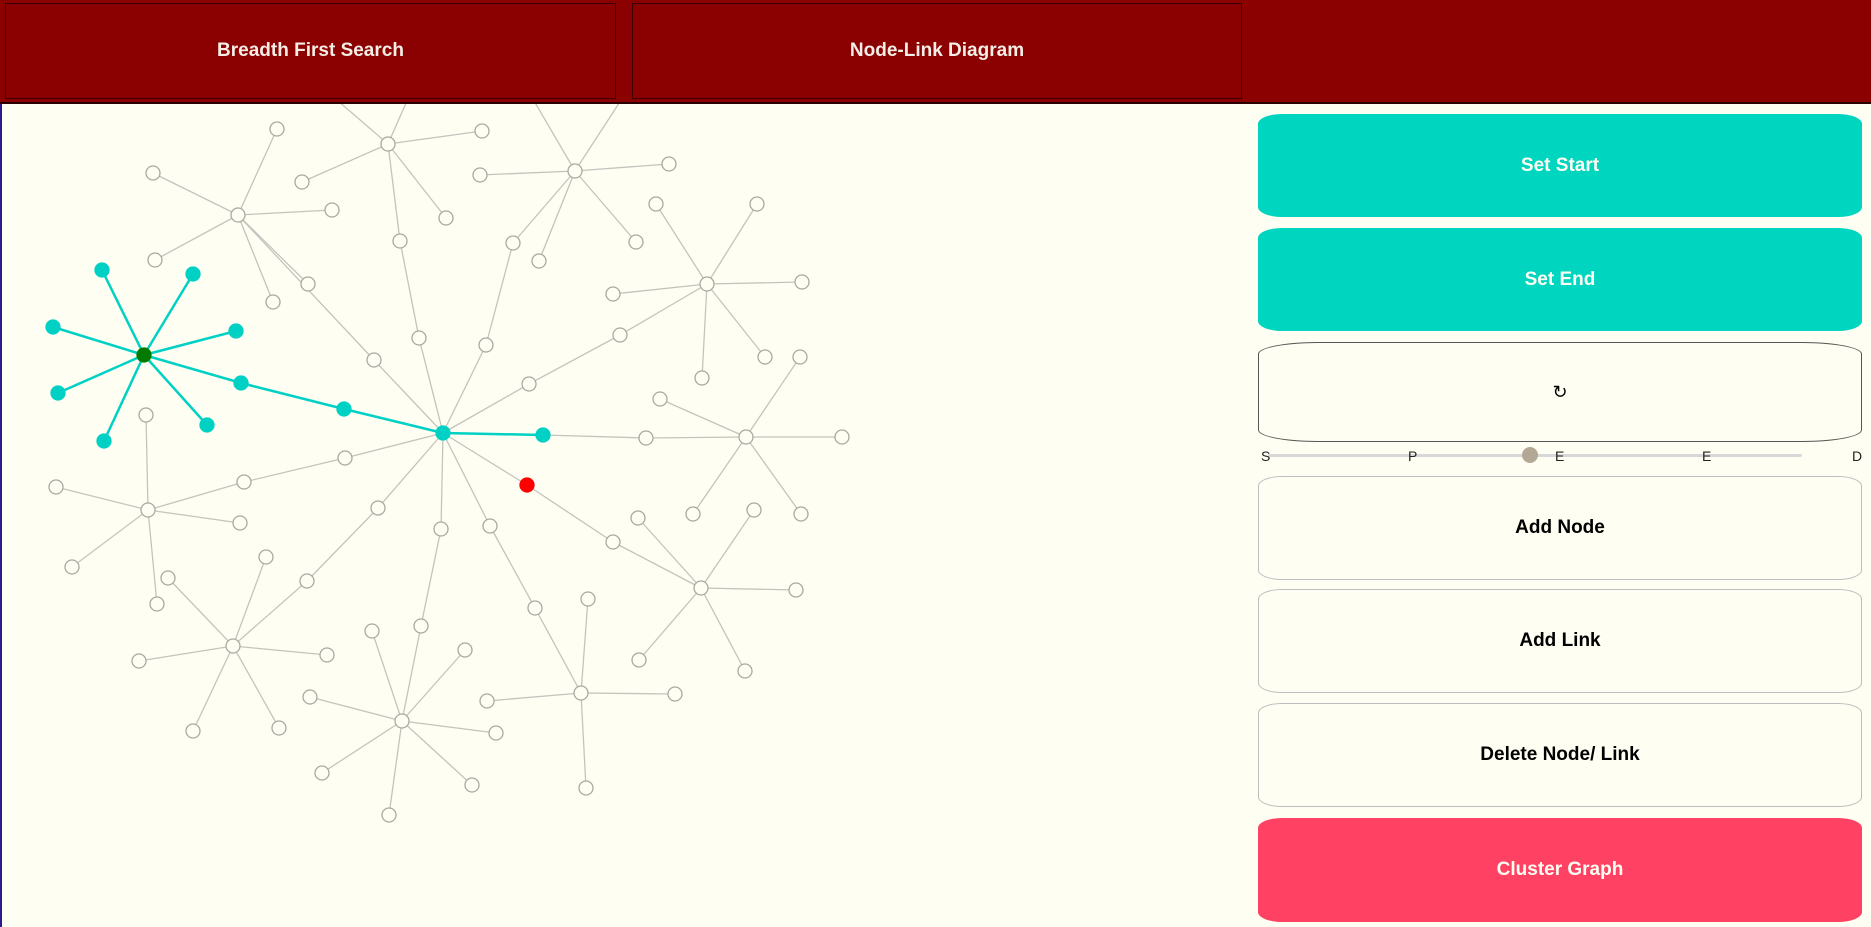  What do you see at coordinates (1560, 870) in the screenshot?
I see `cluster-graph-button: Cluster Graph` at bounding box center [1560, 870].